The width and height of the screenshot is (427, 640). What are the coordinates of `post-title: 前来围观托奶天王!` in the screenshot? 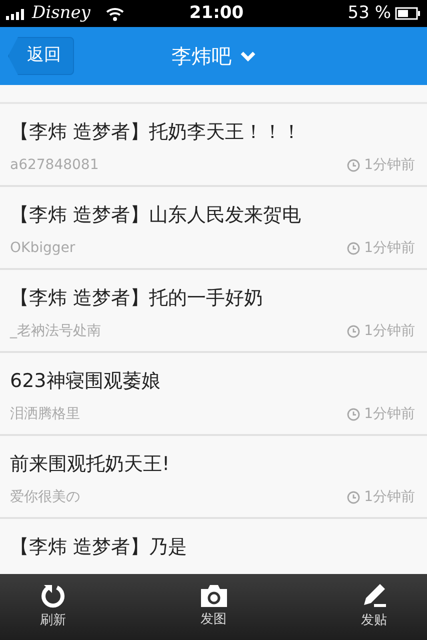 It's located at (90, 464).